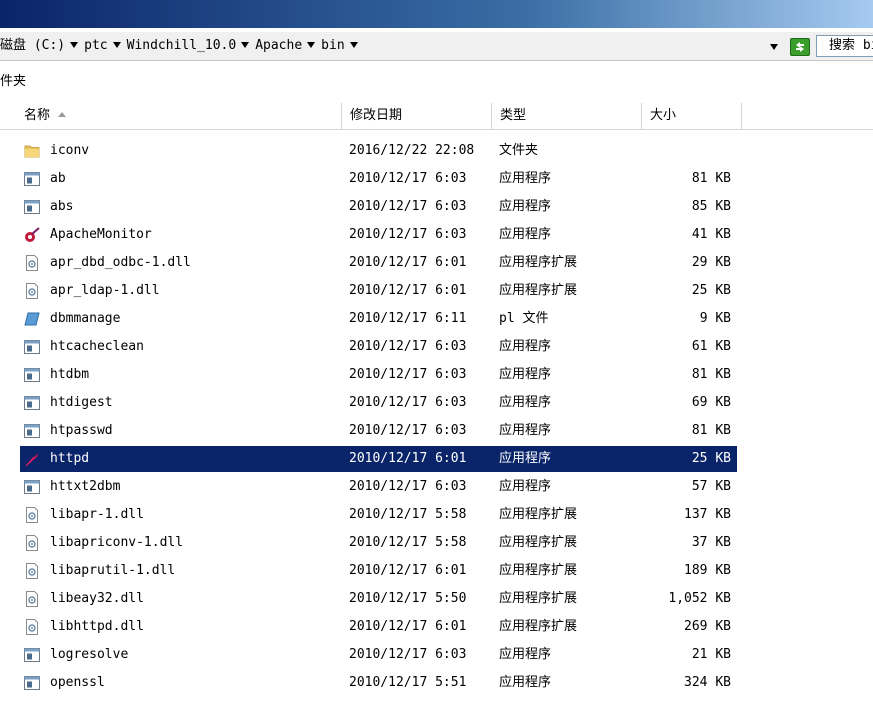  I want to click on file-modified-date: 2010/12/17 5:50, so click(408, 598).